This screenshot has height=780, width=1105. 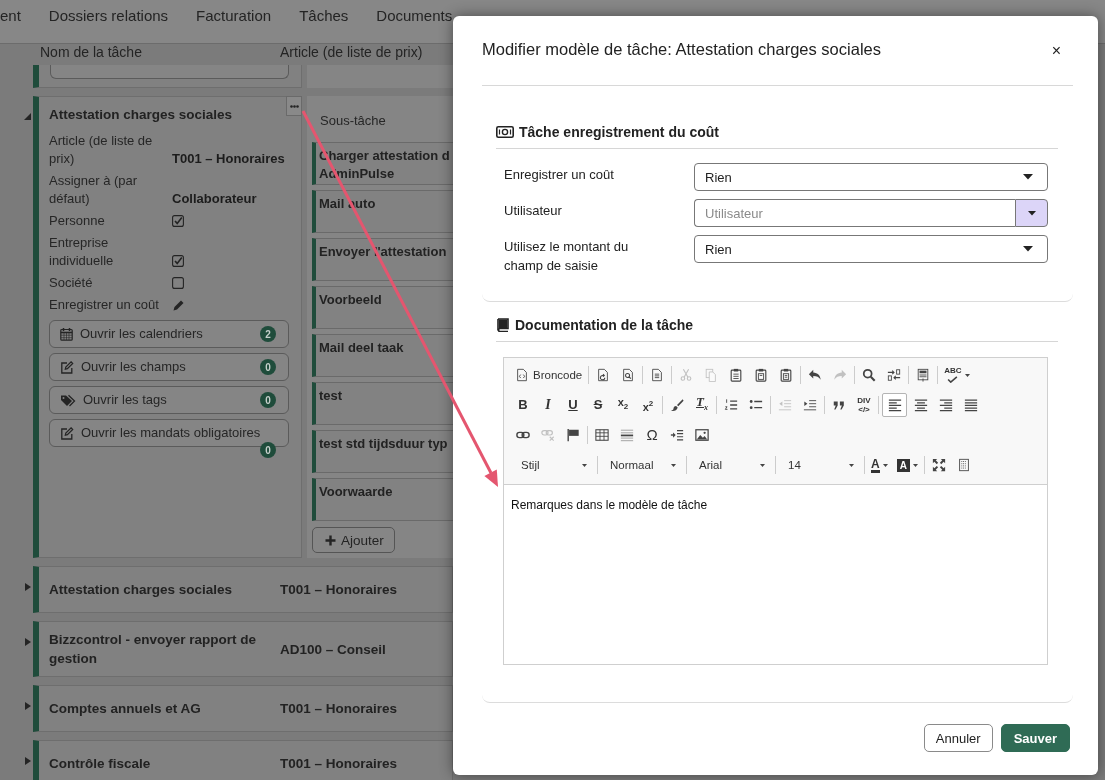 What do you see at coordinates (963, 465) in the screenshot?
I see `page-blocks-icon` at bounding box center [963, 465].